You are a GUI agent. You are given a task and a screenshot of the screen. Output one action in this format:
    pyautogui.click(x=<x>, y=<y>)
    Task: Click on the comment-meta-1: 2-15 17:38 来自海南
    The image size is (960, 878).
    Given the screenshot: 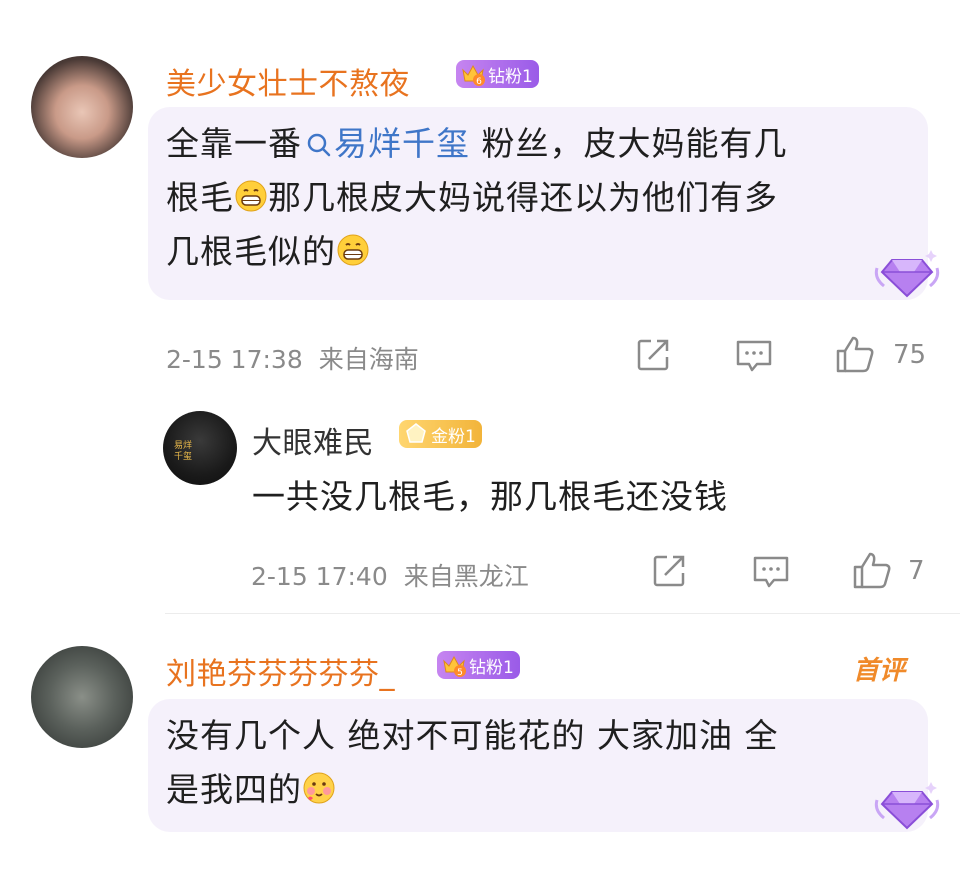 What is the action you would take?
    pyautogui.click(x=292, y=358)
    